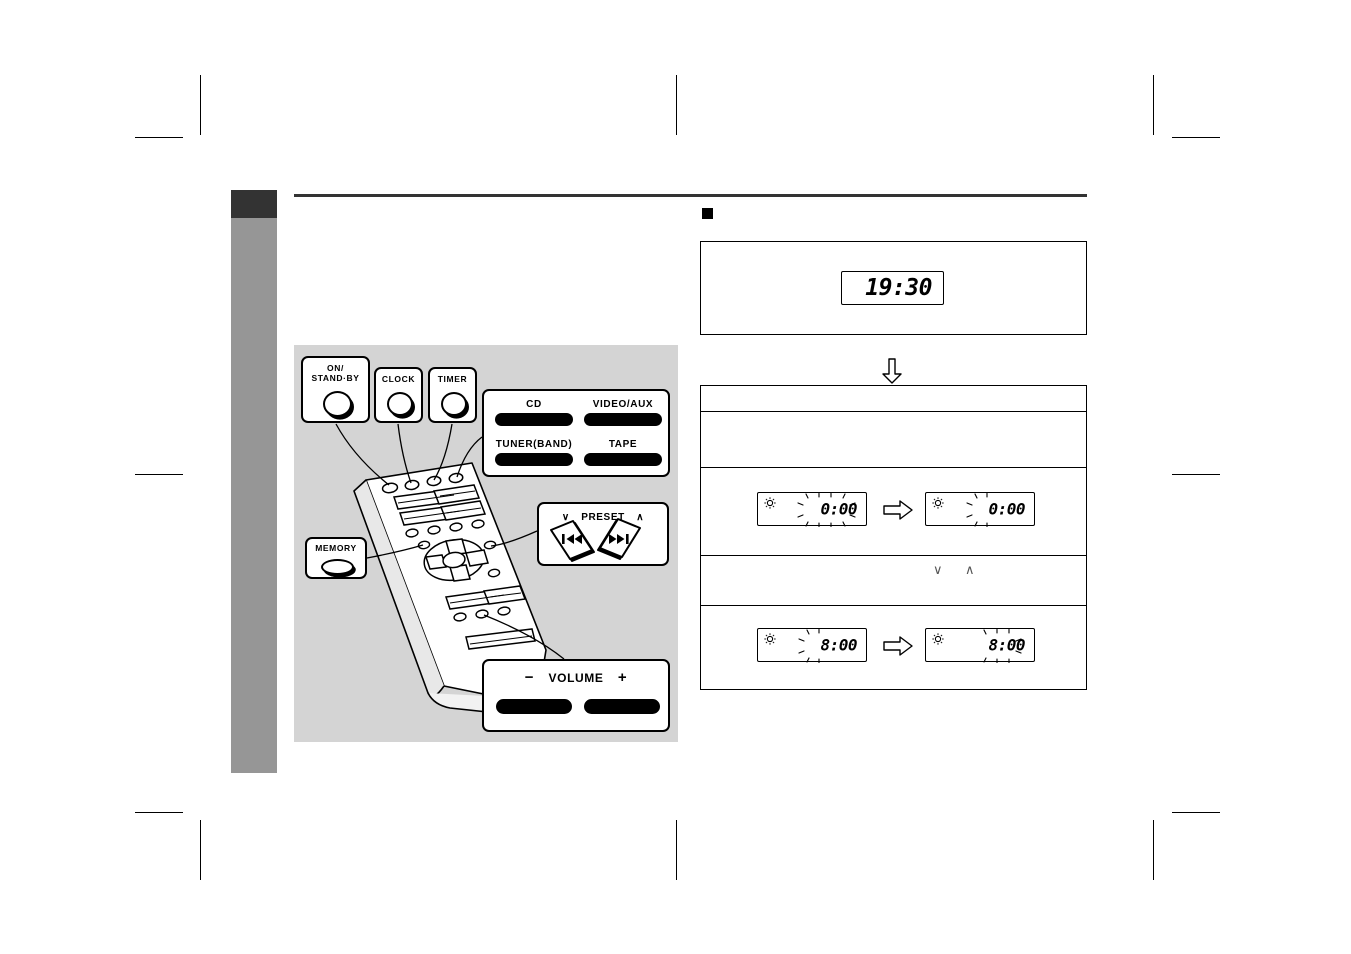 This screenshot has height=954, width=1351. What do you see at coordinates (576, 695) in the screenshot?
I see `callout-volume: − VOLUME +` at bounding box center [576, 695].